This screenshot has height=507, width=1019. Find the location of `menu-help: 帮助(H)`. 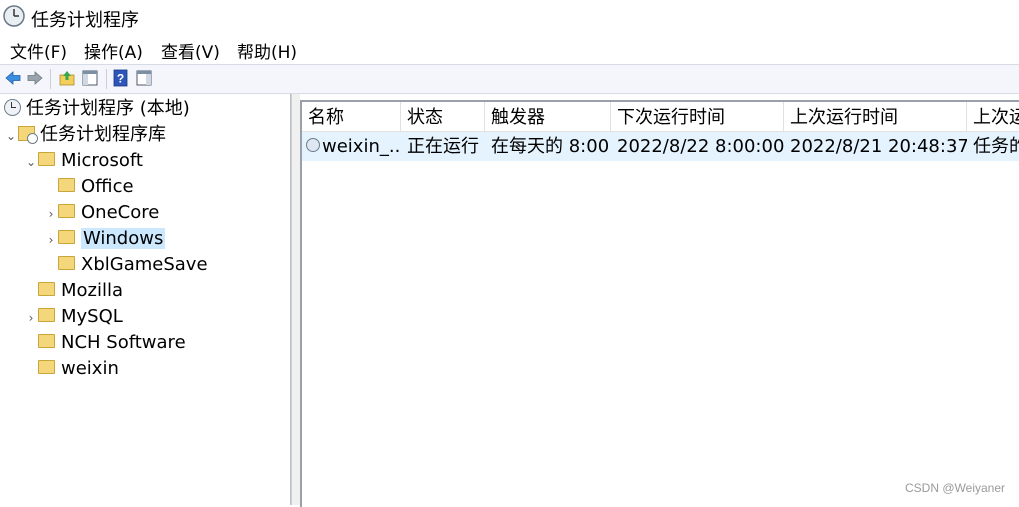

menu-help: 帮助(H) is located at coordinates (267, 50).